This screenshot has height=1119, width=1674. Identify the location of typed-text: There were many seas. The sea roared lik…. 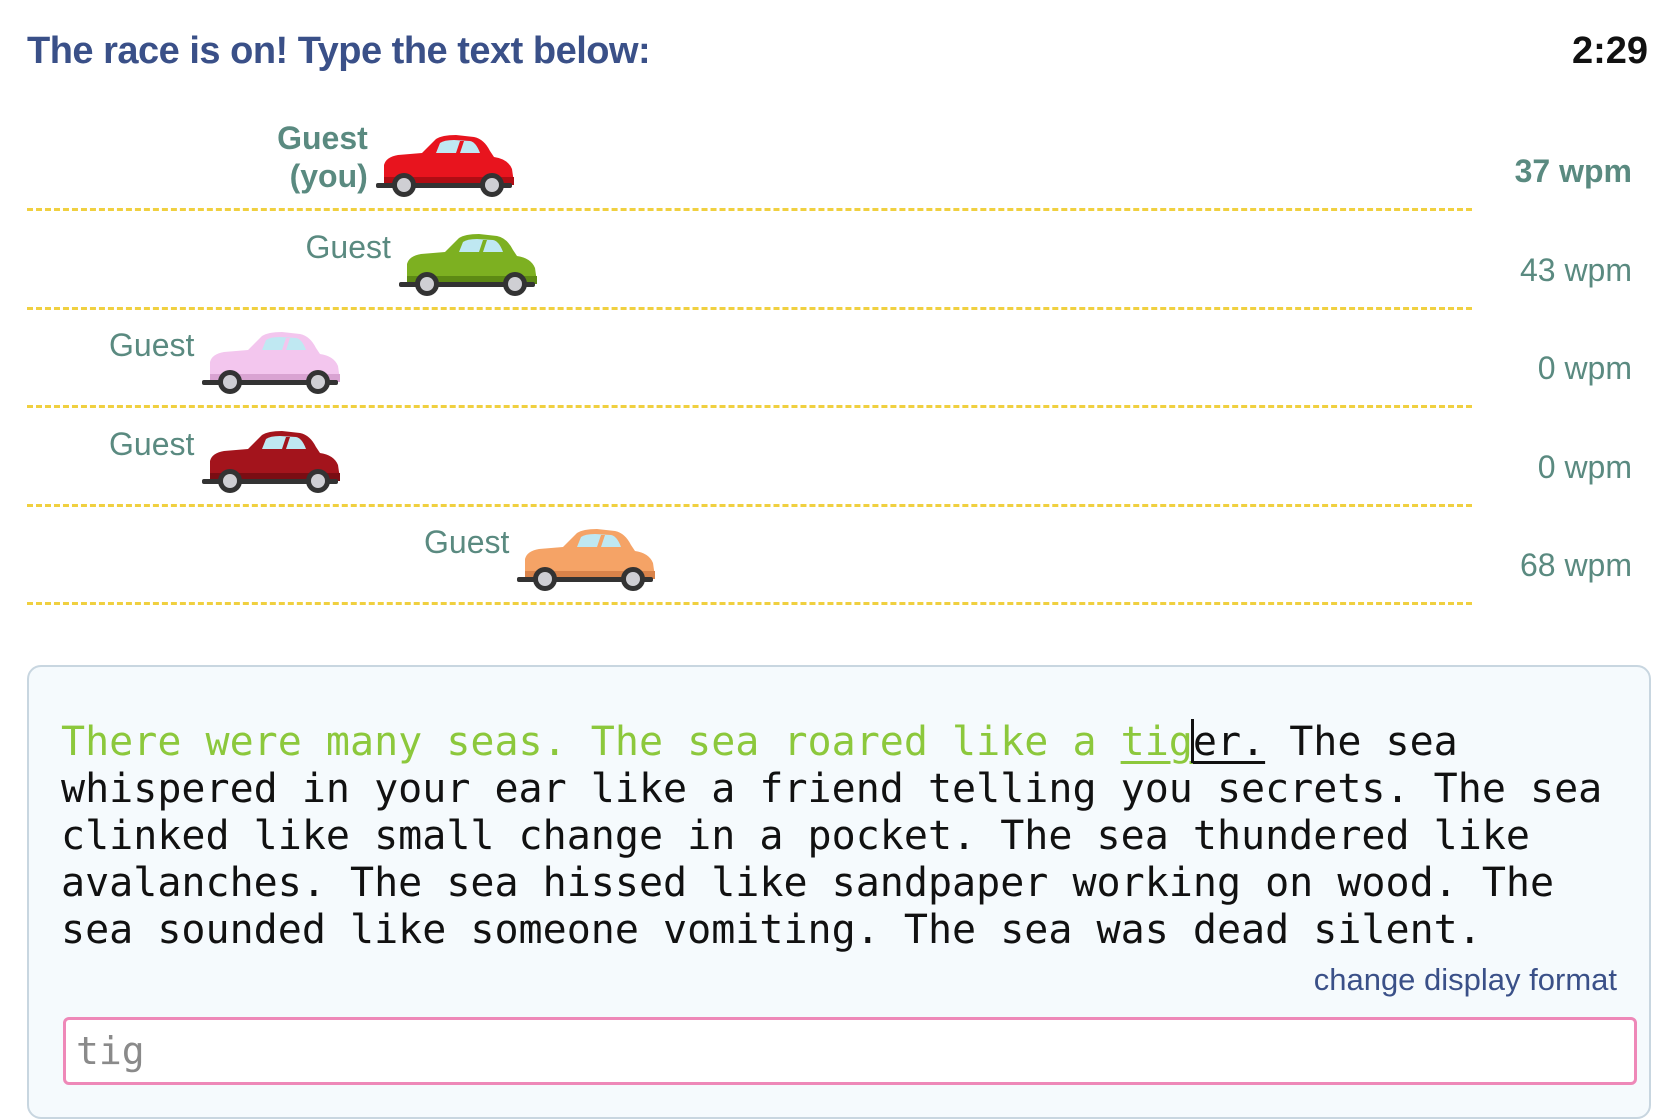
(591, 742).